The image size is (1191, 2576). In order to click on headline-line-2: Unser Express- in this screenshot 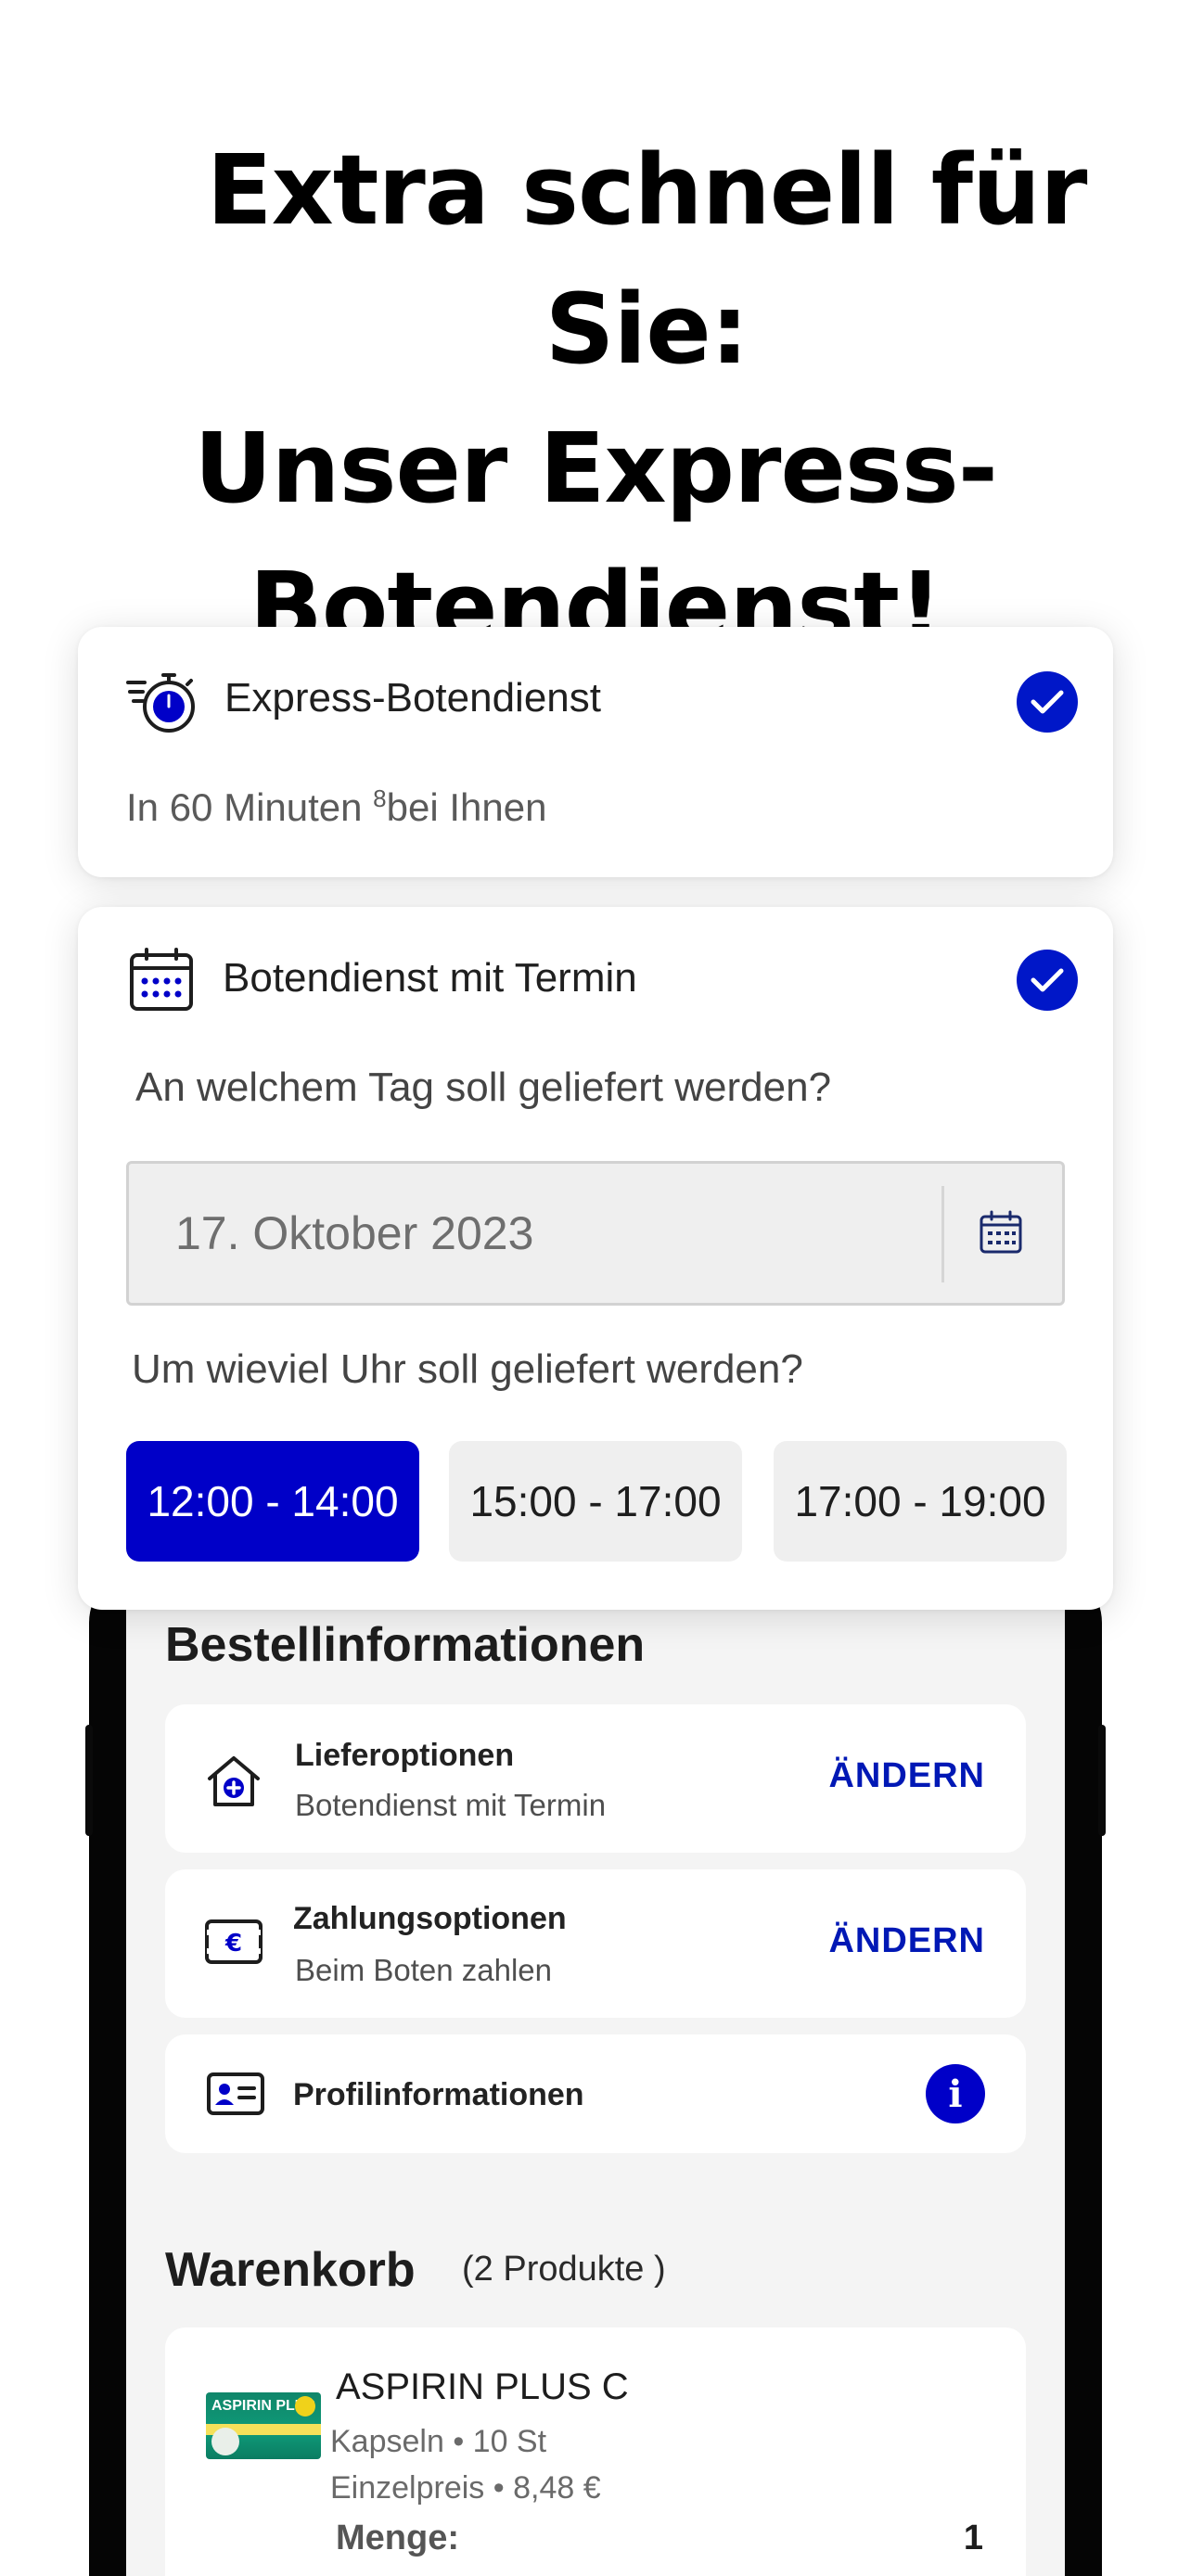, I will do `click(596, 468)`.